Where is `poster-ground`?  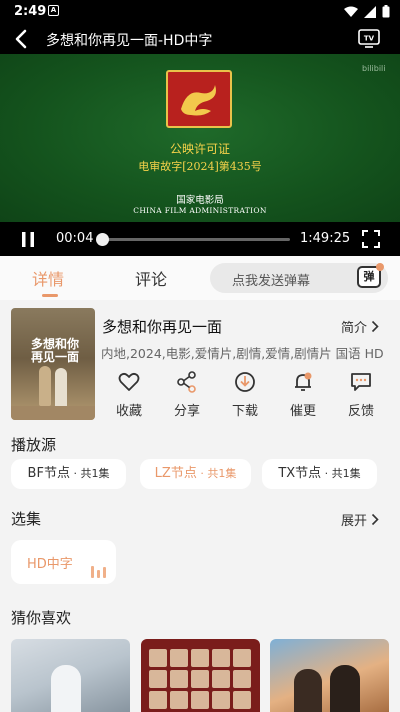
poster-ground is located at coordinates (53, 413).